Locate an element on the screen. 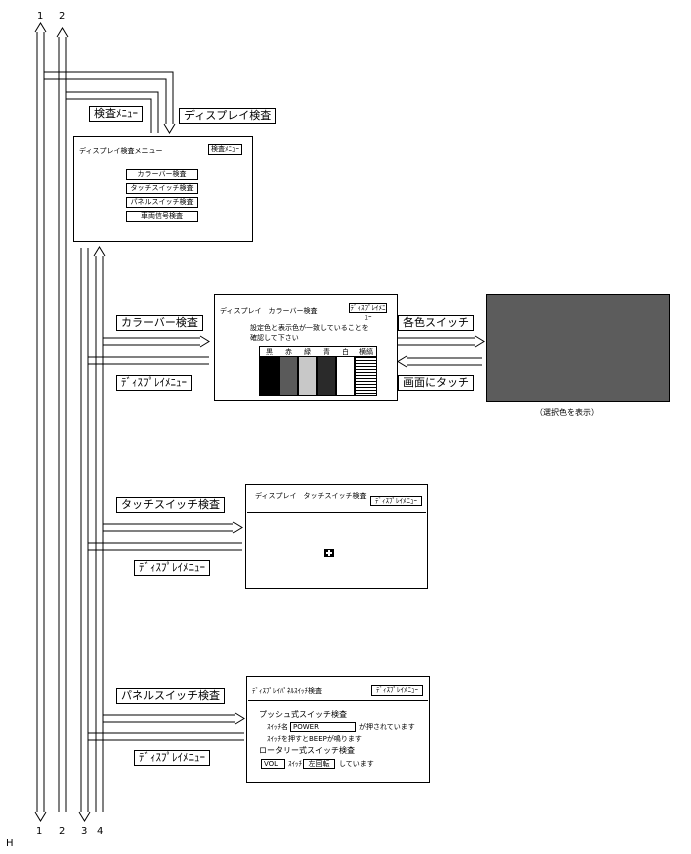 The height and width of the screenshot is (854, 691). screen-title: ﾃﾞｨｽﾌﾟﾚｲﾊﾟﾈﾙｽｲｯﾁ検査 is located at coordinates (287, 691).